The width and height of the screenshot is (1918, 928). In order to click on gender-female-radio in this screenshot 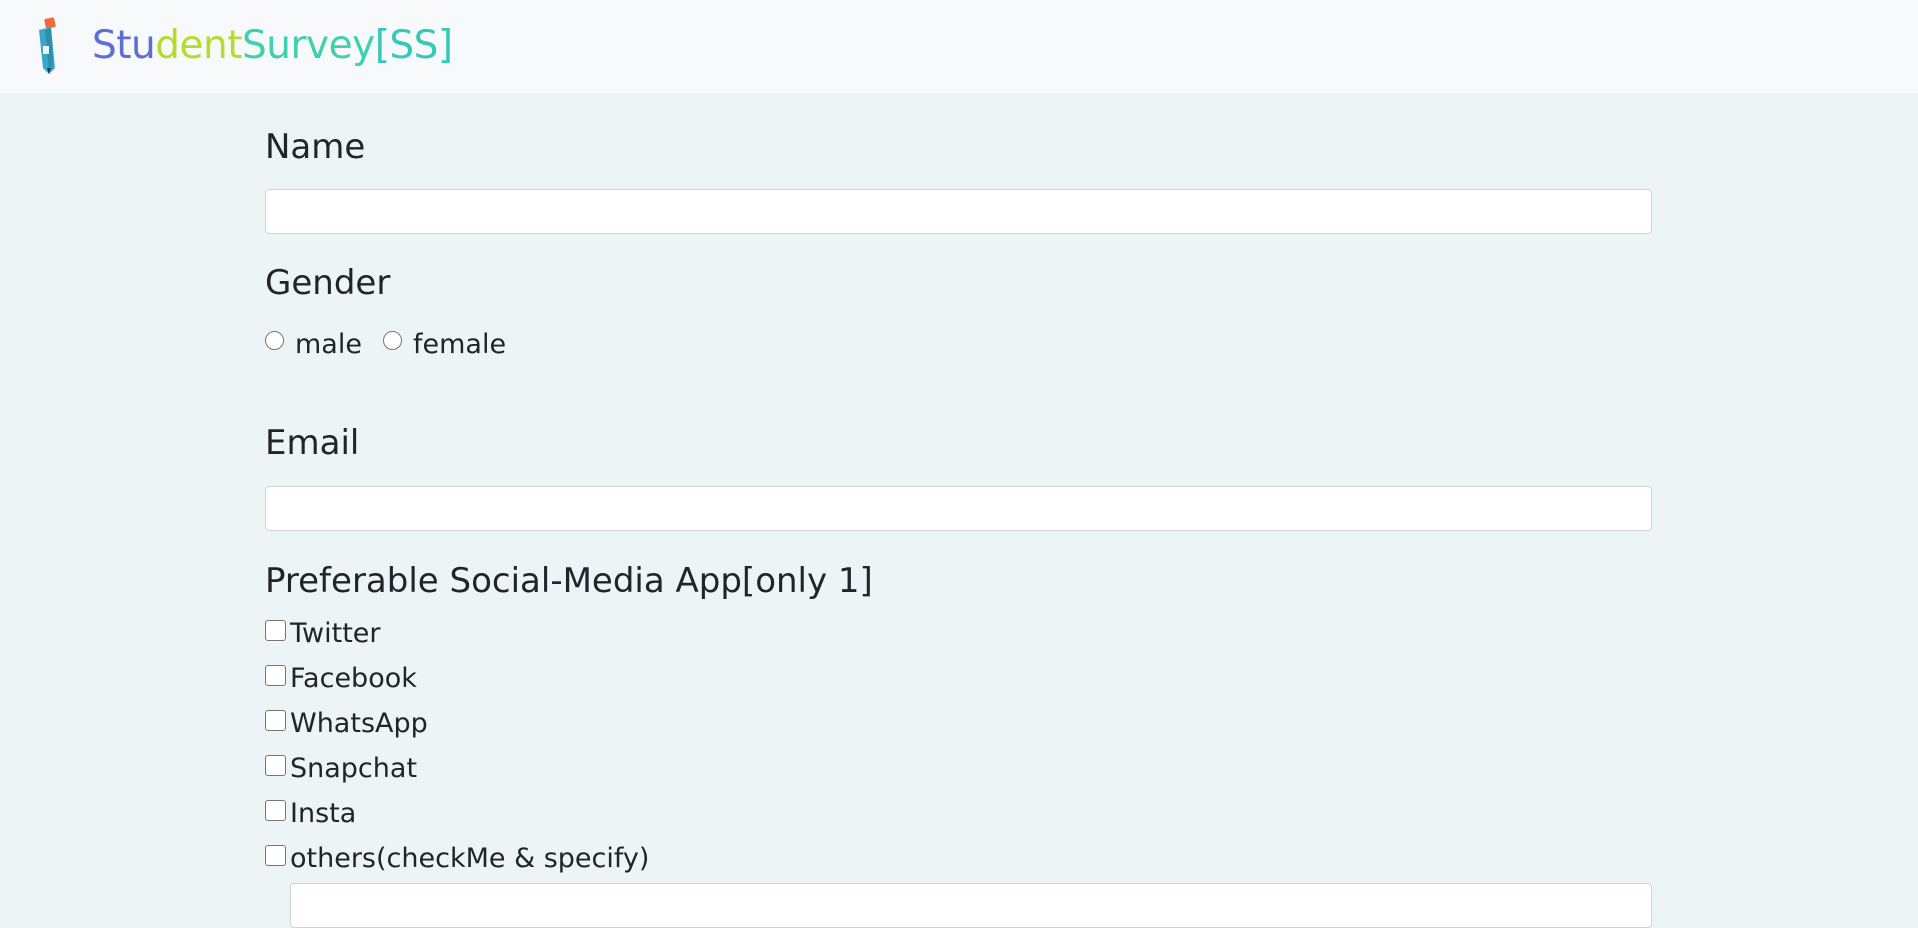, I will do `click(392, 340)`.